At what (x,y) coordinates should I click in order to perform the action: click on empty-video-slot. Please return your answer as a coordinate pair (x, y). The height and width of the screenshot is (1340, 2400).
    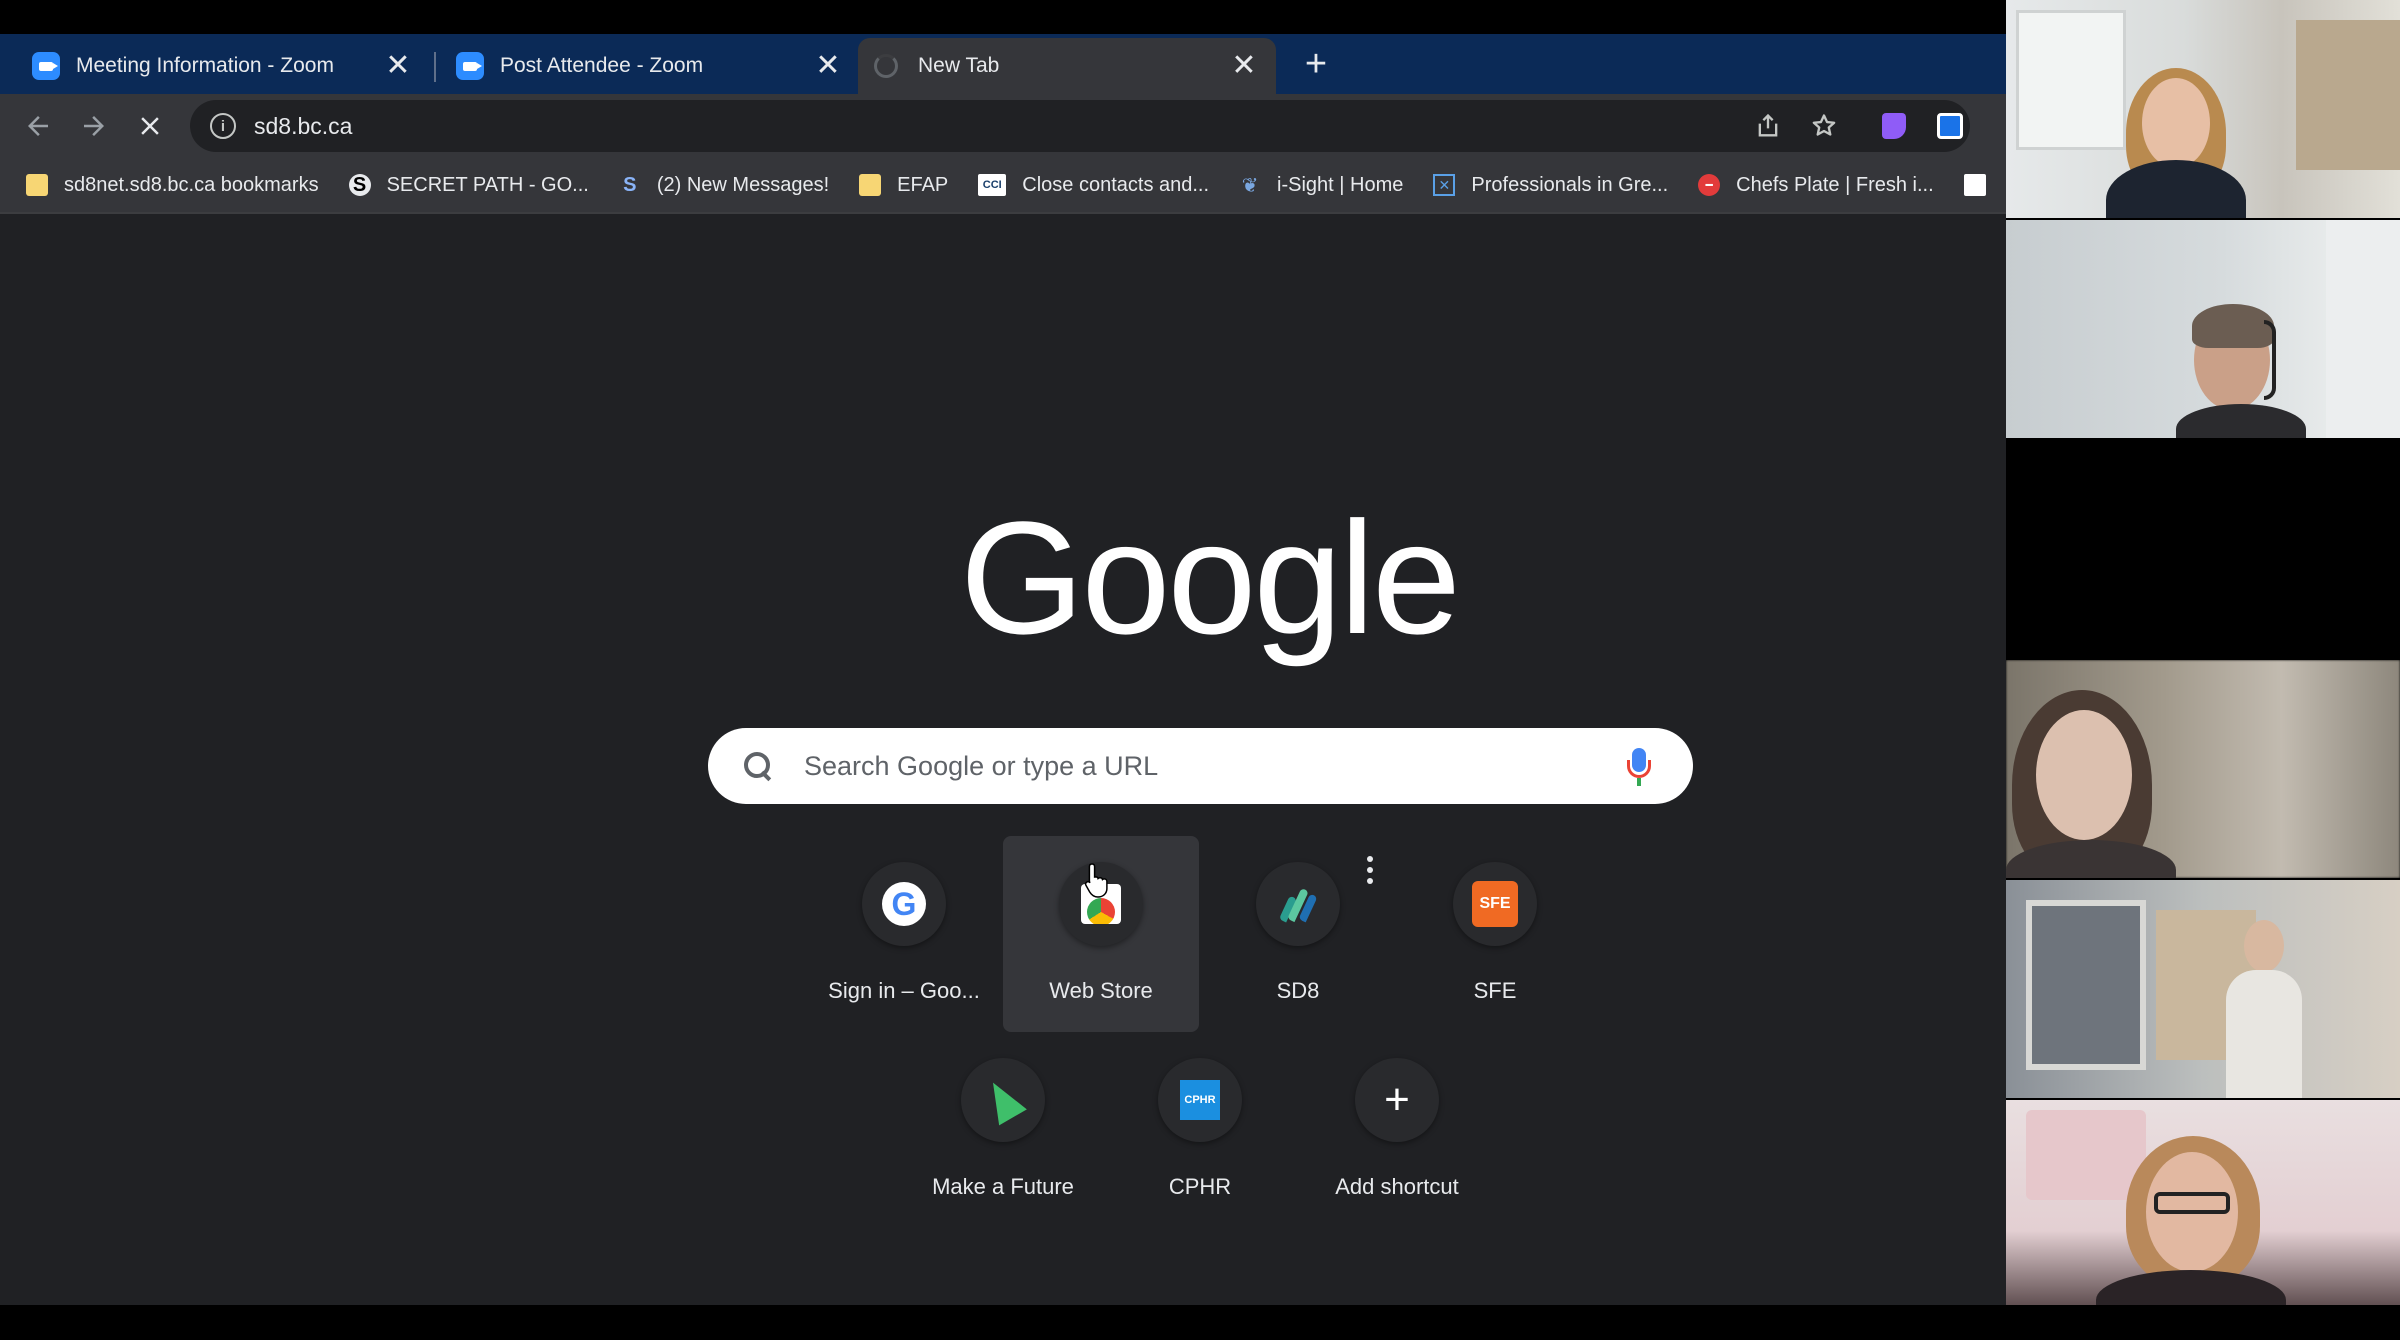
    Looking at the image, I should click on (2203, 549).